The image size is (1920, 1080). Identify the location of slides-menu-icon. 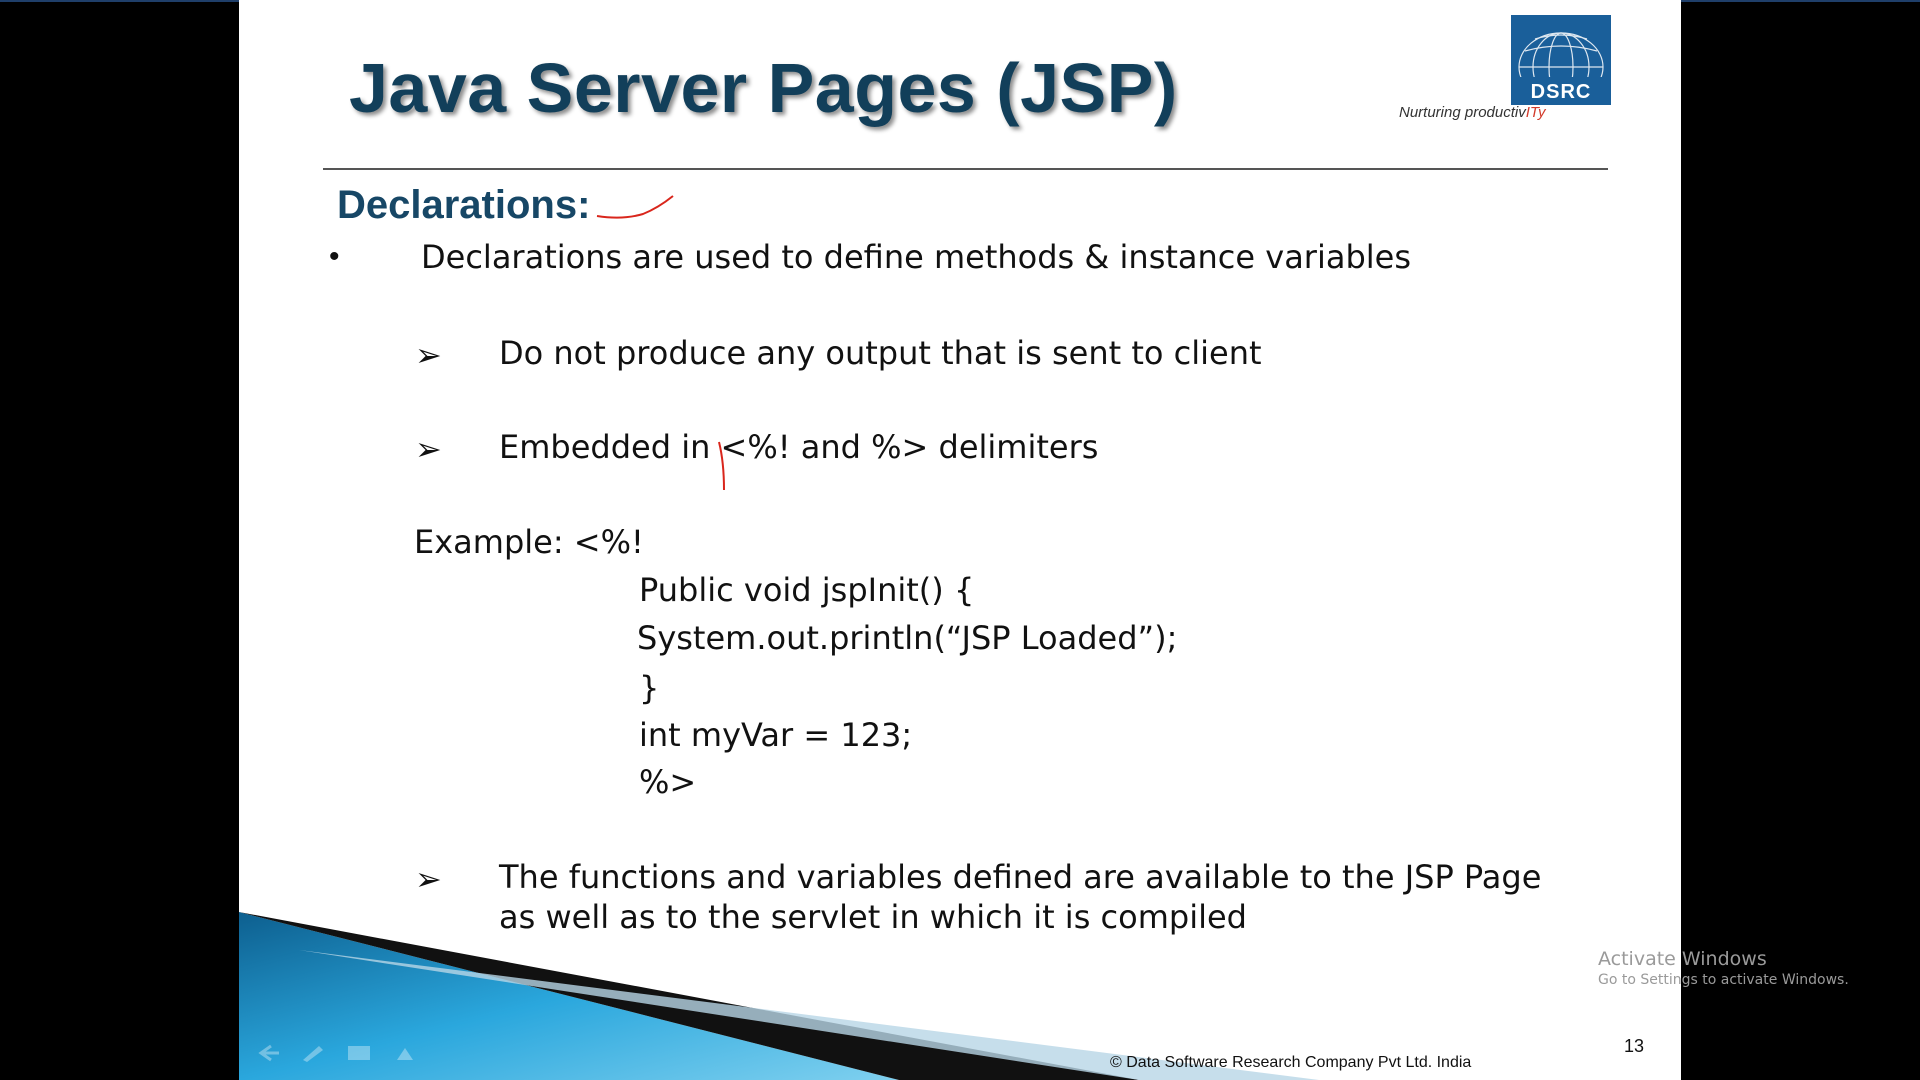
(359, 1053).